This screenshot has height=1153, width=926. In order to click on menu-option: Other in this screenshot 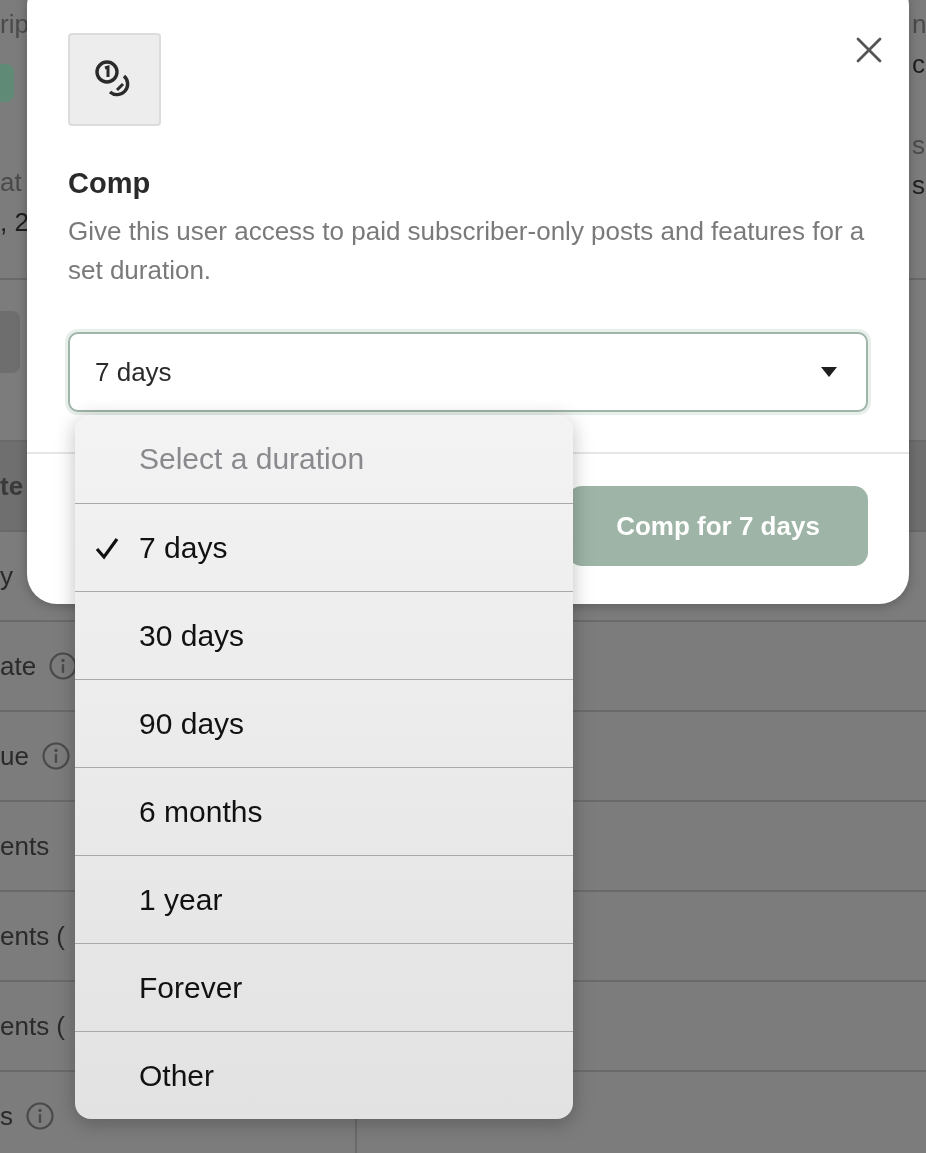, I will do `click(324, 1075)`.